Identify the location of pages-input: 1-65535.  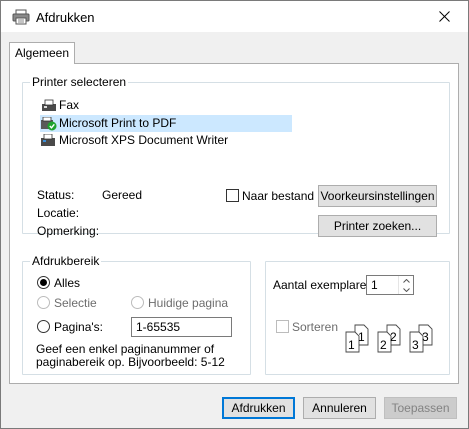
(181, 327).